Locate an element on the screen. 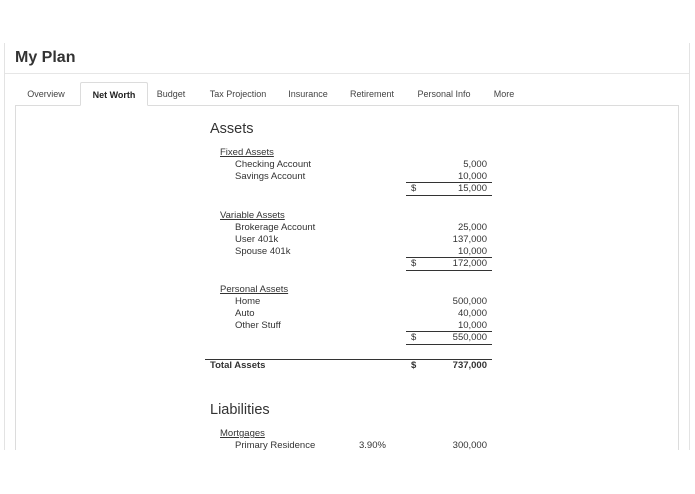 This screenshot has width=695, height=494. variable-asset-name: User 401k is located at coordinates (257, 239).